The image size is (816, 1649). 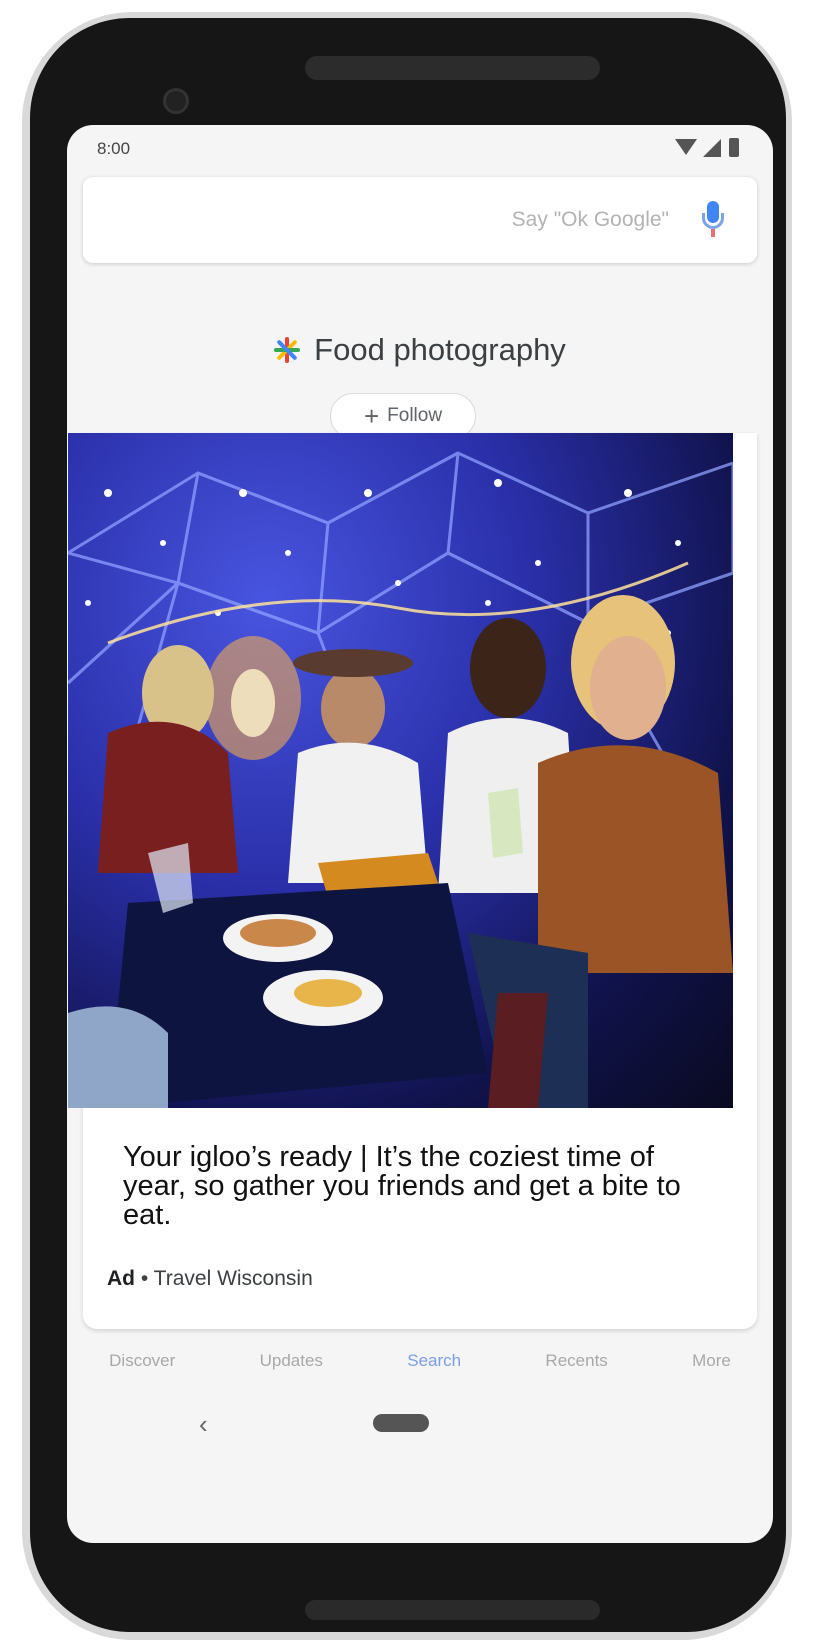 What do you see at coordinates (711, 1371) in the screenshot?
I see `tab-more: More` at bounding box center [711, 1371].